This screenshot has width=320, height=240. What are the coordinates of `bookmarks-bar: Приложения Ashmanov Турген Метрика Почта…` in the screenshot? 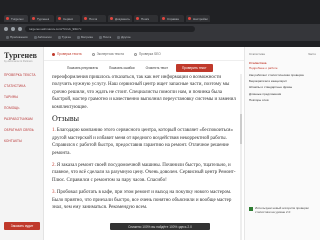 It's located at (160, 37).